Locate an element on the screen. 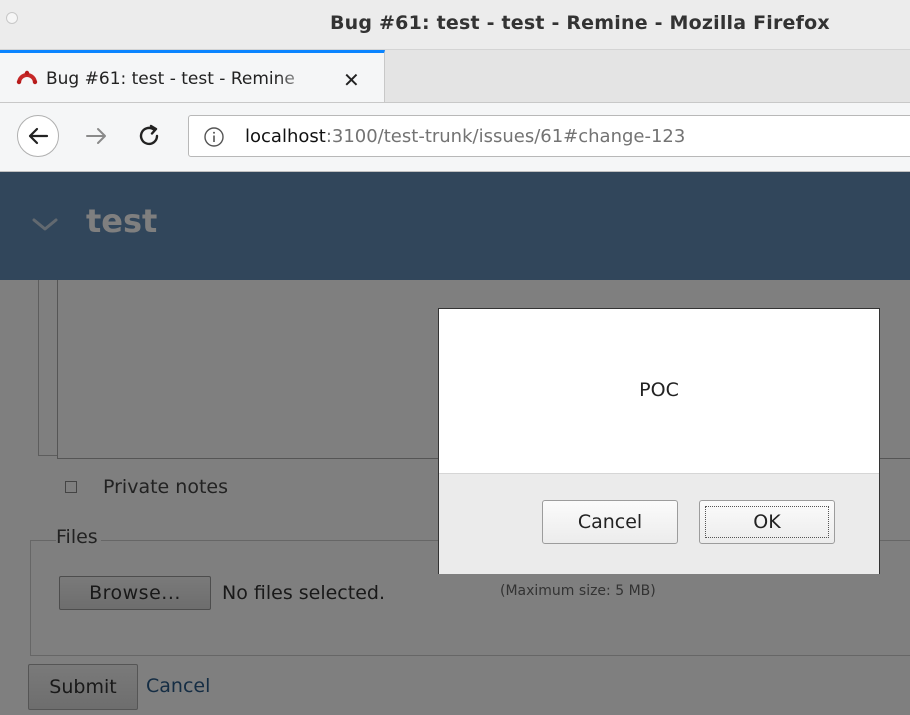 This screenshot has height=715, width=910. forward-arrow-icon is located at coordinates (96, 138).